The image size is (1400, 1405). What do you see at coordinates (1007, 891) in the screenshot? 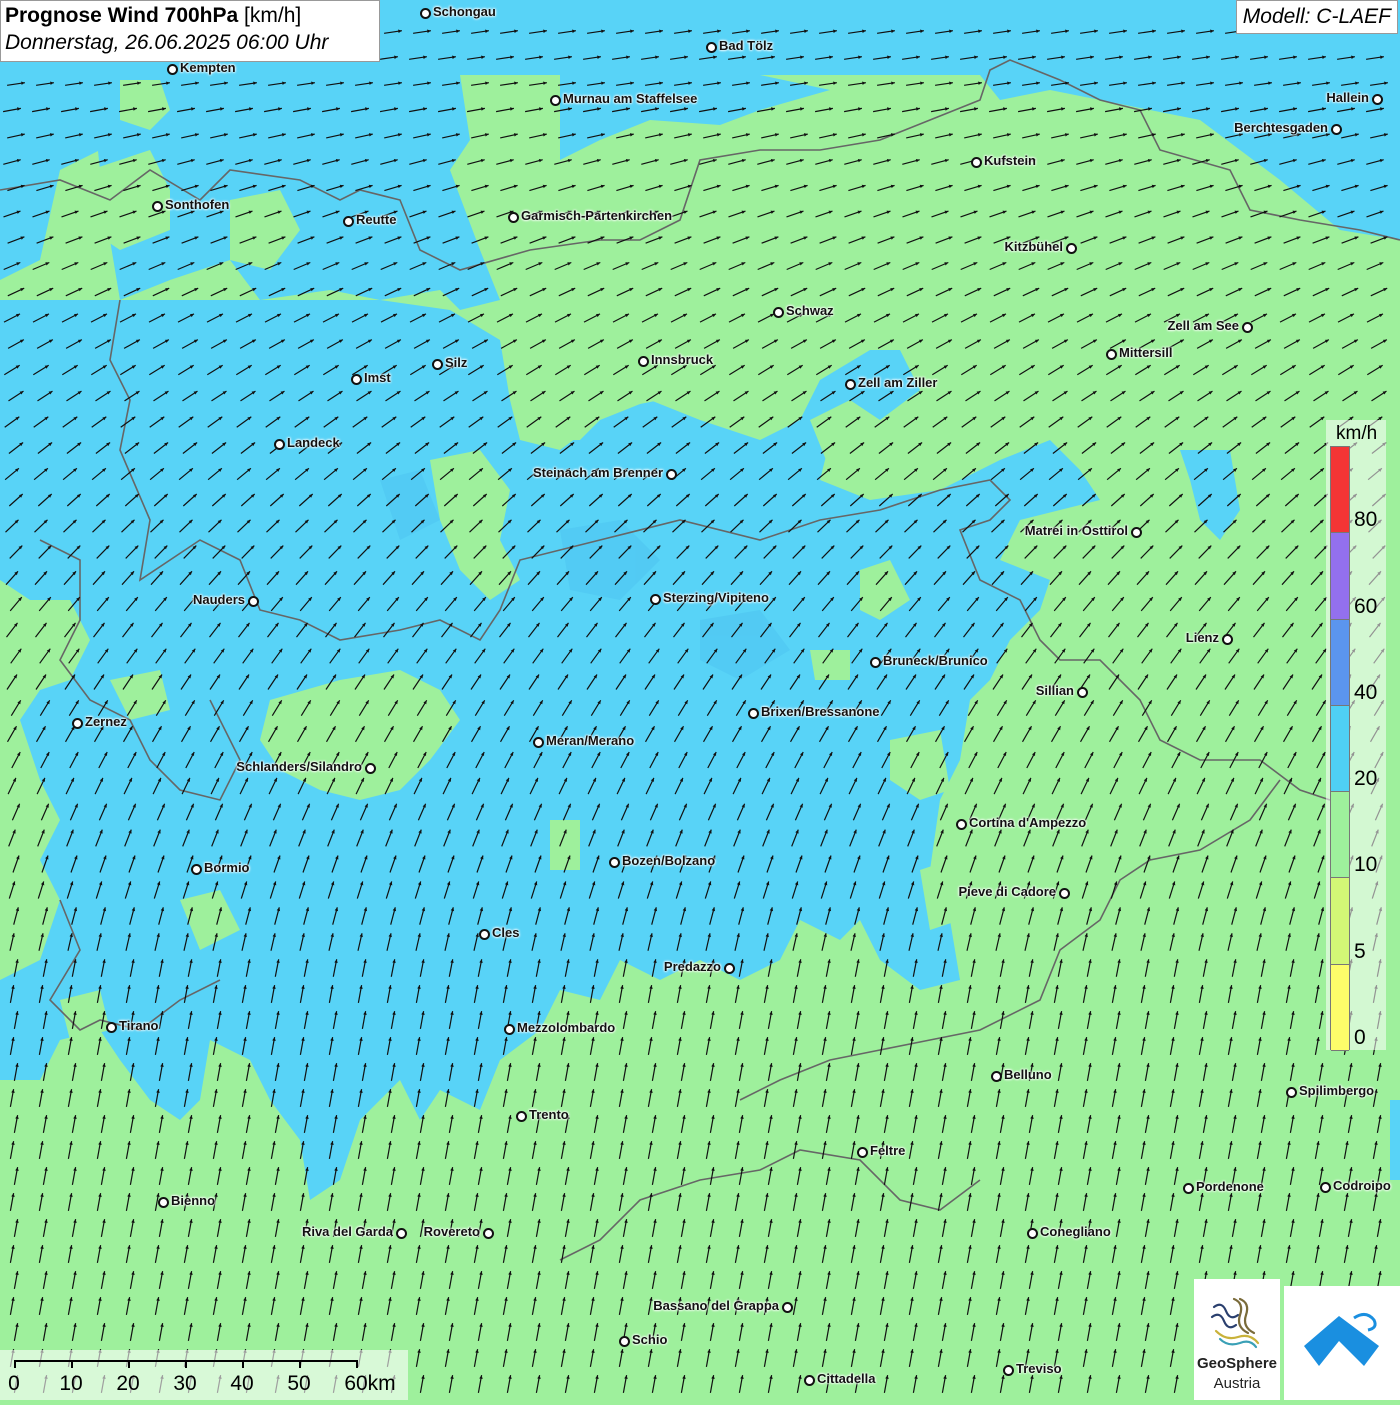
I see `place-label: Pieve di Cadore` at bounding box center [1007, 891].